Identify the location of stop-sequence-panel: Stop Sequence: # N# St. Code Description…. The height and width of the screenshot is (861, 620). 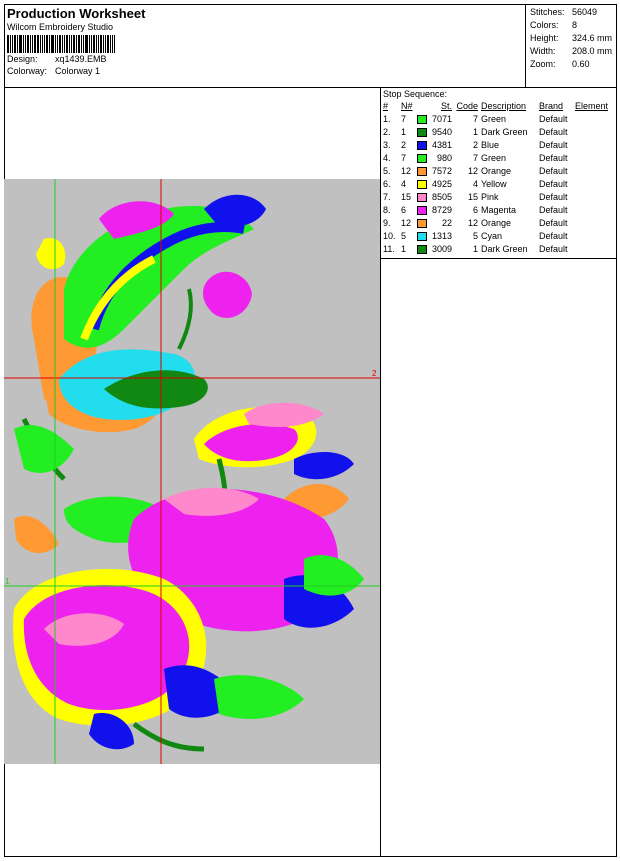
(498, 173).